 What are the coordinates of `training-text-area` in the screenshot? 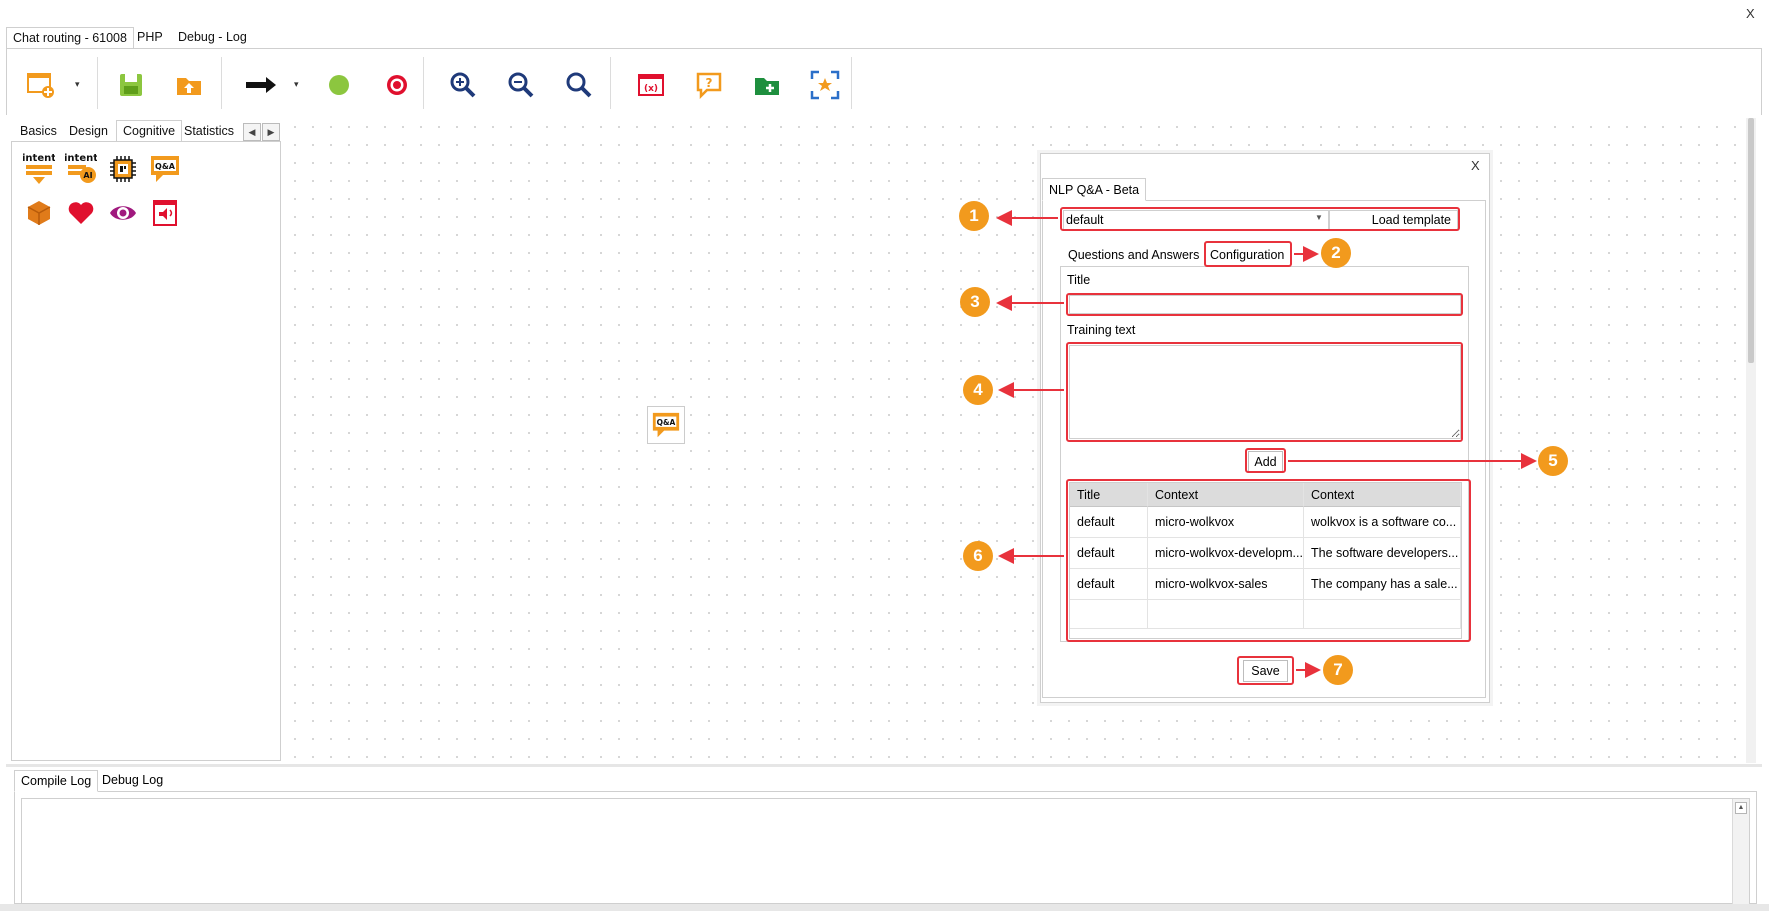 It's located at (1265, 392).